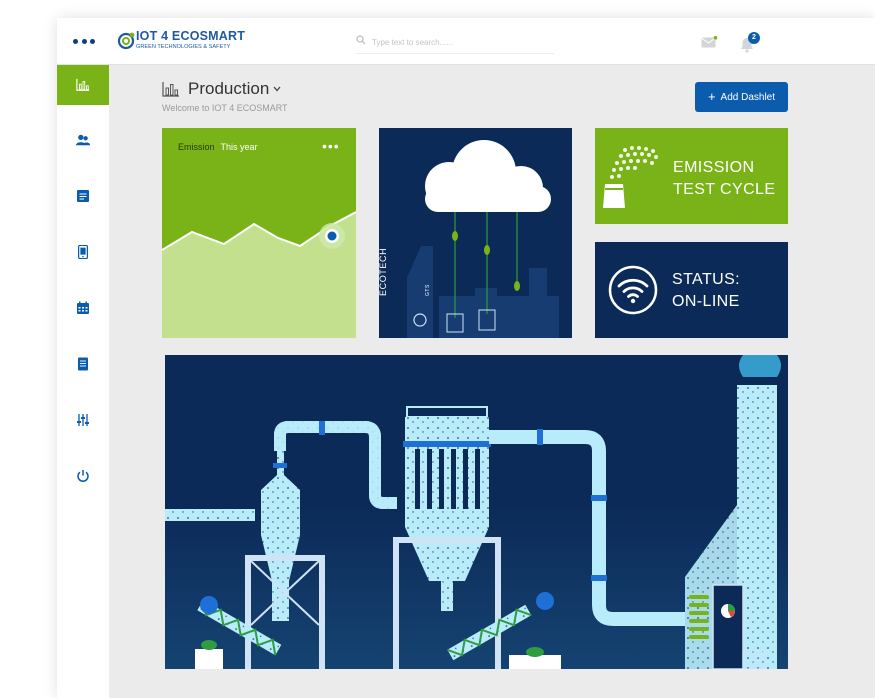 The height and width of the screenshot is (698, 875). Describe the element at coordinates (126, 41) in the screenshot. I see `logo-ring-icon` at that location.